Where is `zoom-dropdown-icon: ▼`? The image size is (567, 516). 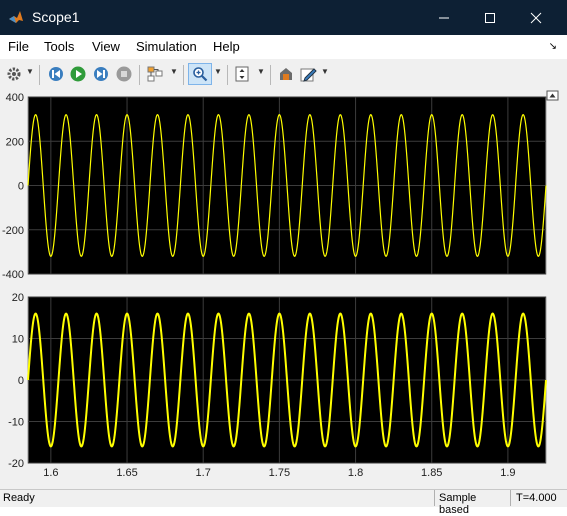
zoom-dropdown-icon: ▼ is located at coordinates (218, 71).